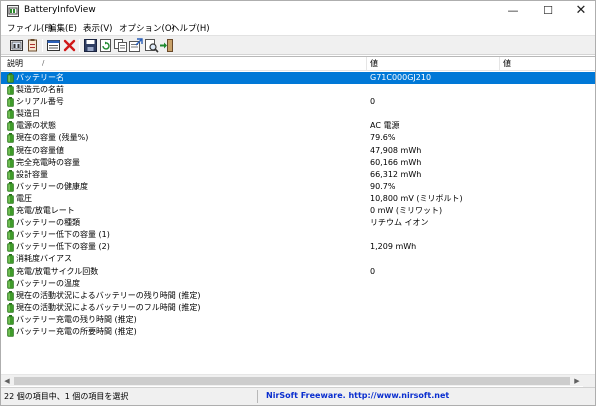 The width and height of the screenshot is (596, 406). What do you see at coordinates (151, 45) in the screenshot?
I see `find-icon` at bounding box center [151, 45].